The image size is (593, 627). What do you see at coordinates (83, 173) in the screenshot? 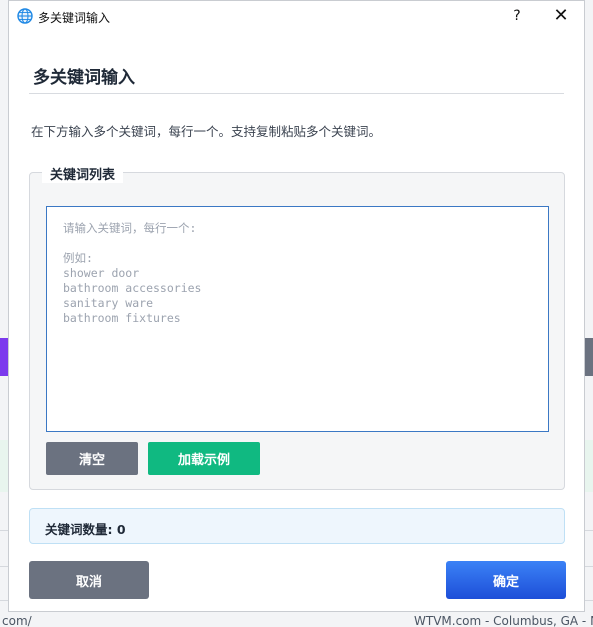
I see `keyword-list-legend: 关键词列表` at bounding box center [83, 173].